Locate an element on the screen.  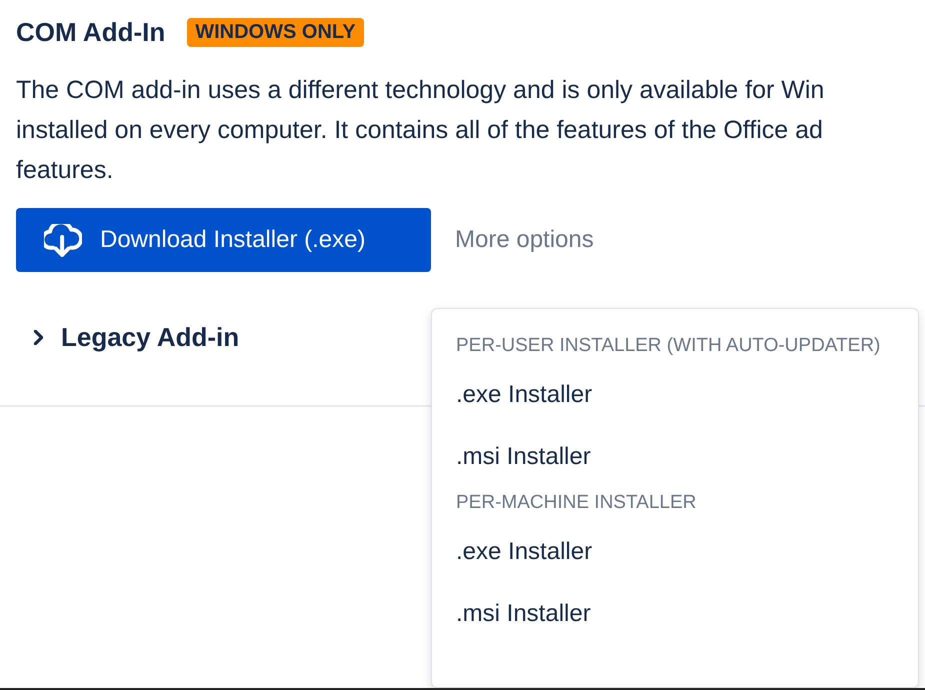
description-line: The COM add-in uses a different technology and is only available for Win is located at coordinates (420, 90).